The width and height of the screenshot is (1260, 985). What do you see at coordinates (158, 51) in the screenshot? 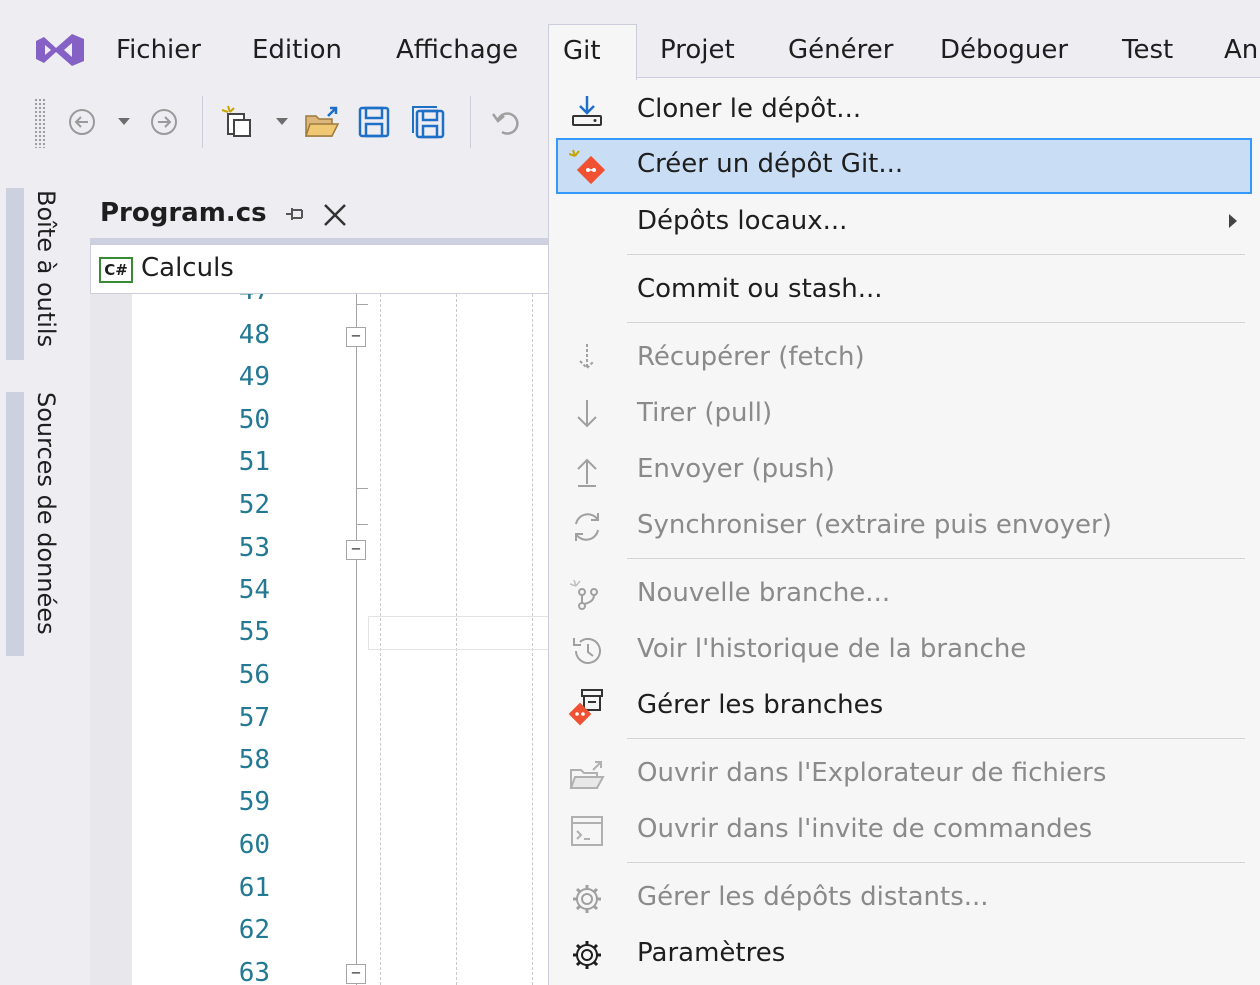
I see `menu-fichier: Fichier` at bounding box center [158, 51].